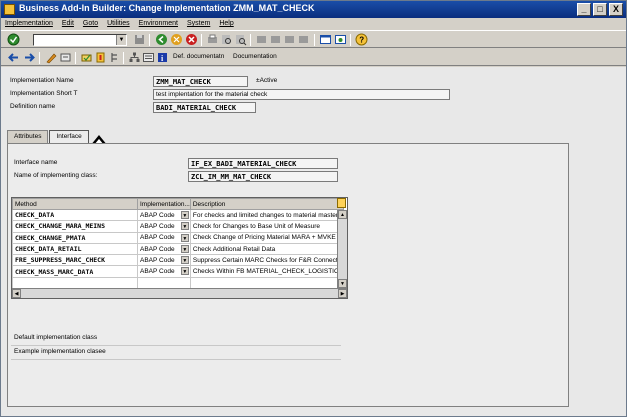 Image resolution: width=627 pixels, height=417 pixels. What do you see at coordinates (13, 39) in the screenshot?
I see `enter-icon` at bounding box center [13, 39].